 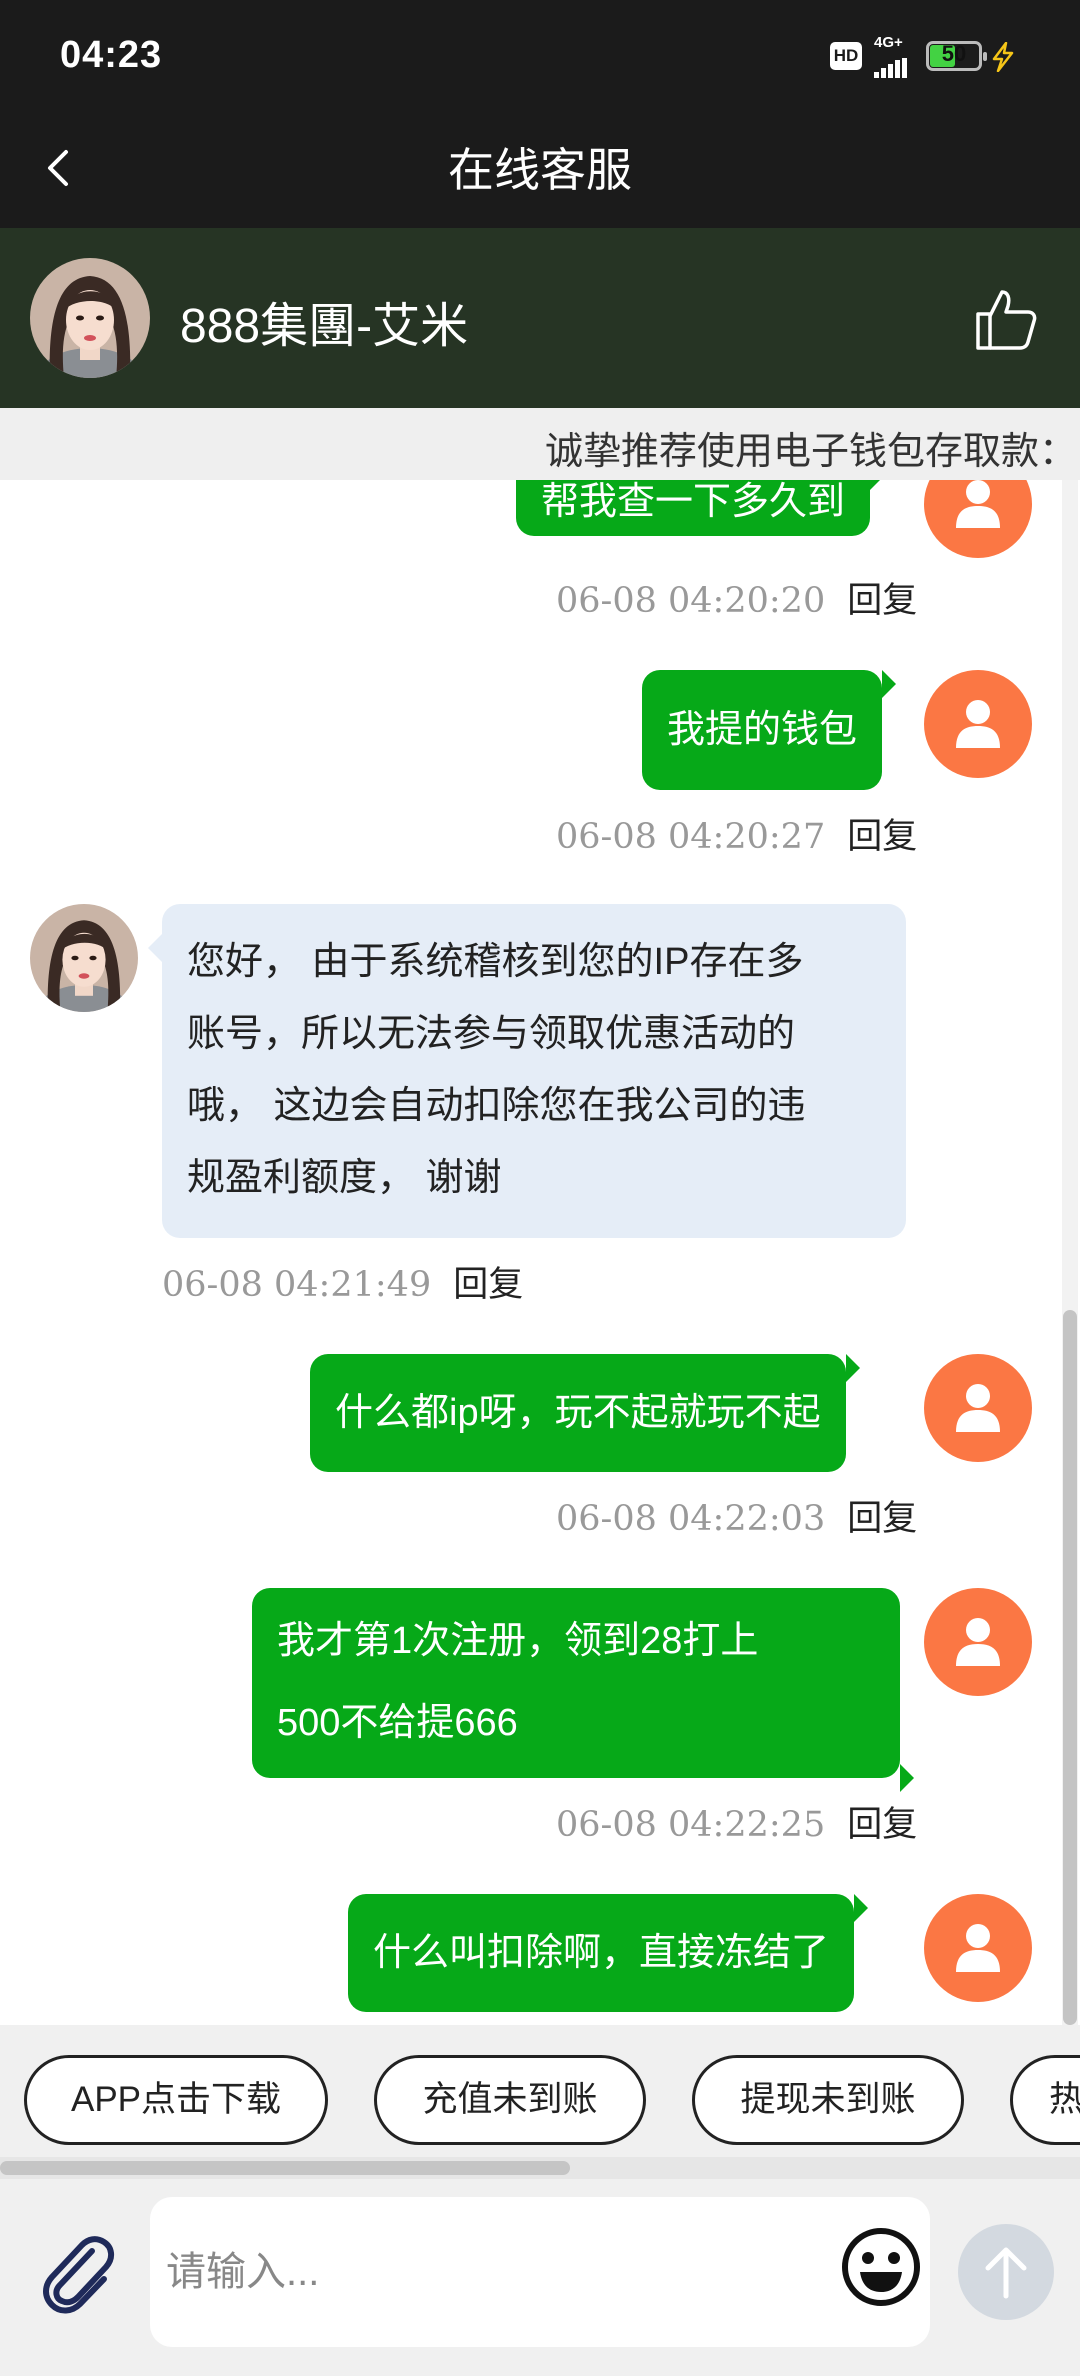 I want to click on title-bar: 在线客服, so click(x=540, y=169).